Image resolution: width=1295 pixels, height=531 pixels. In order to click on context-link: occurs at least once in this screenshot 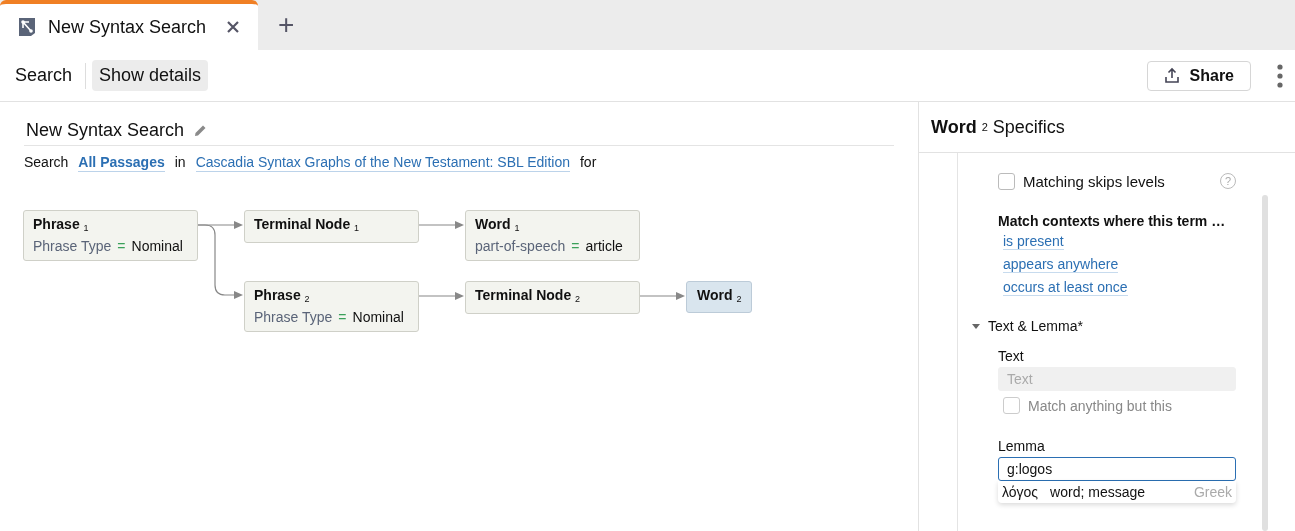, I will do `click(1065, 287)`.